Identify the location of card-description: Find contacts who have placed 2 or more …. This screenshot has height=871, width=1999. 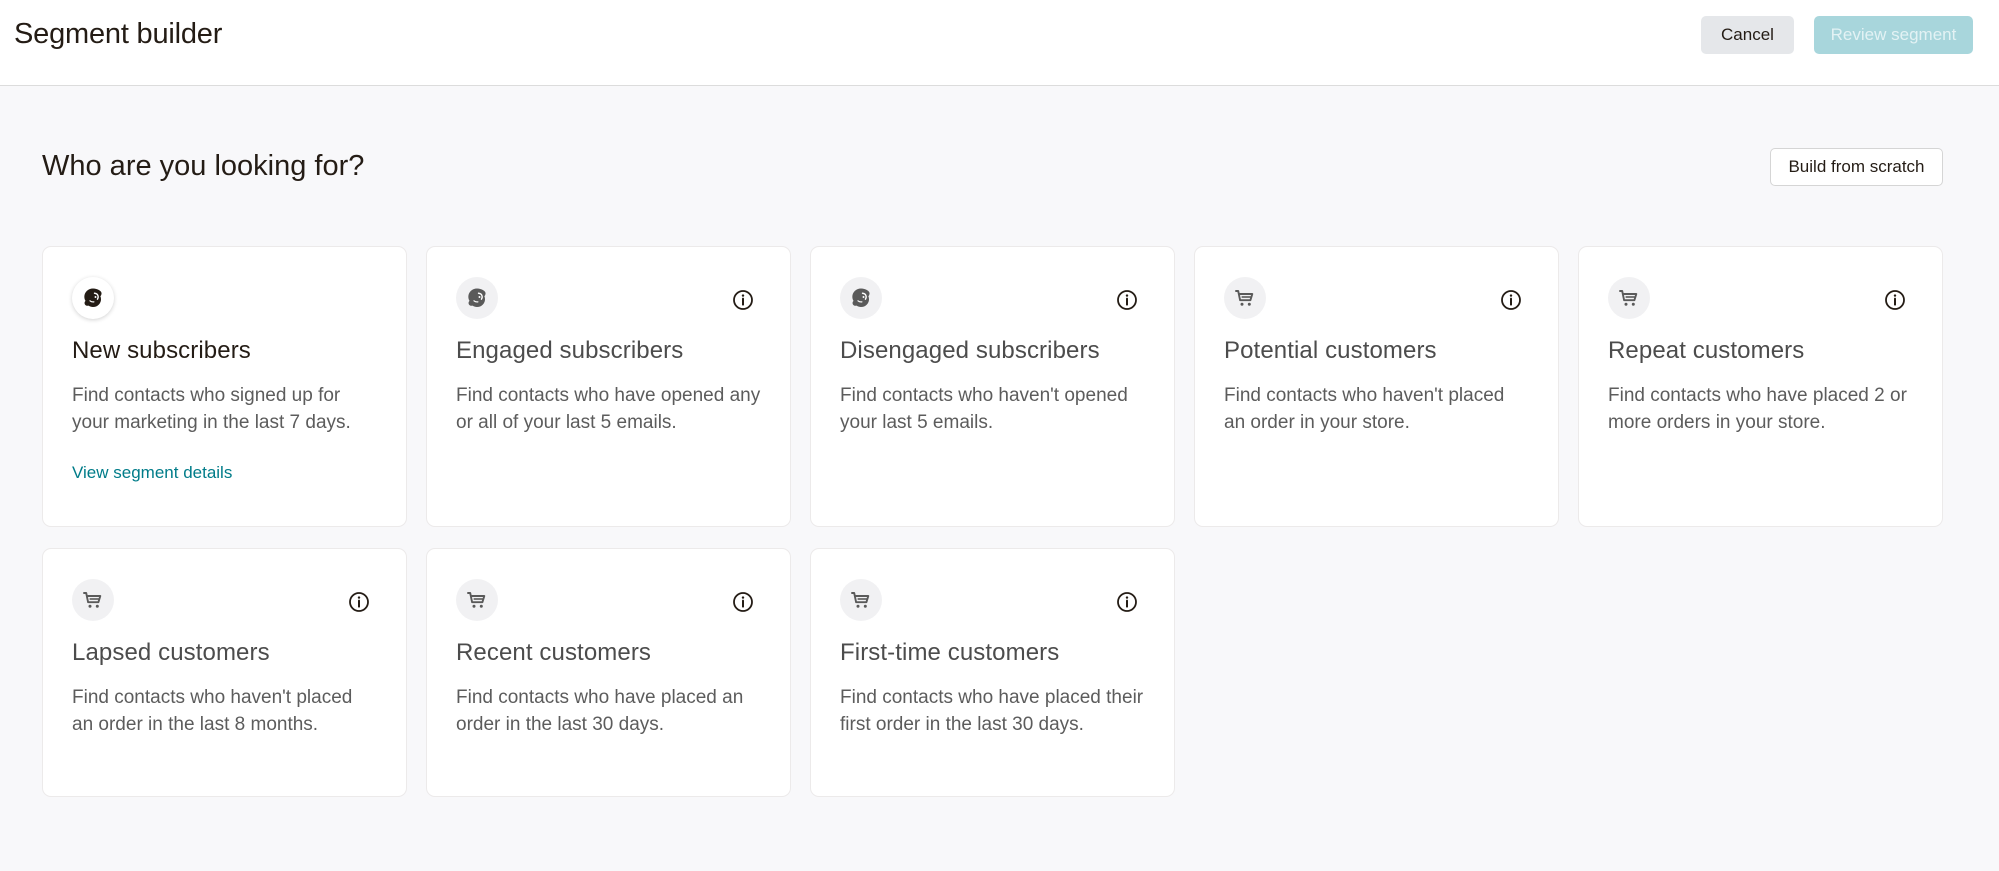
(1757, 409).